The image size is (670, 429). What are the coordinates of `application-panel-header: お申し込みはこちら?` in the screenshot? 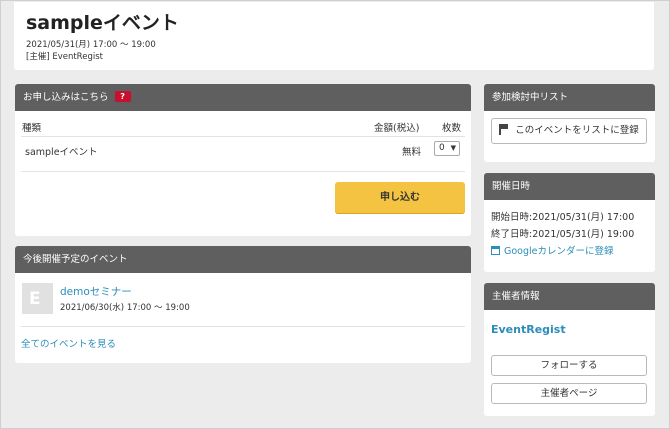 It's located at (243, 97).